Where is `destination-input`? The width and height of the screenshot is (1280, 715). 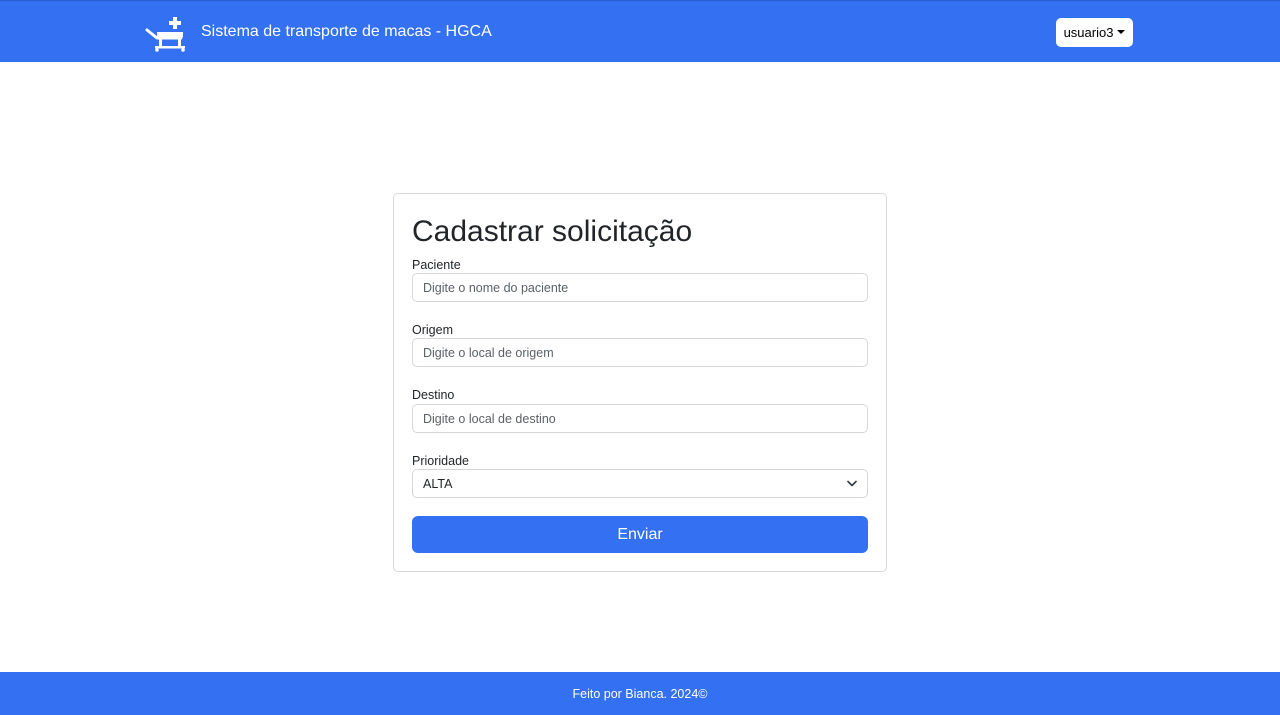 destination-input is located at coordinates (640, 418).